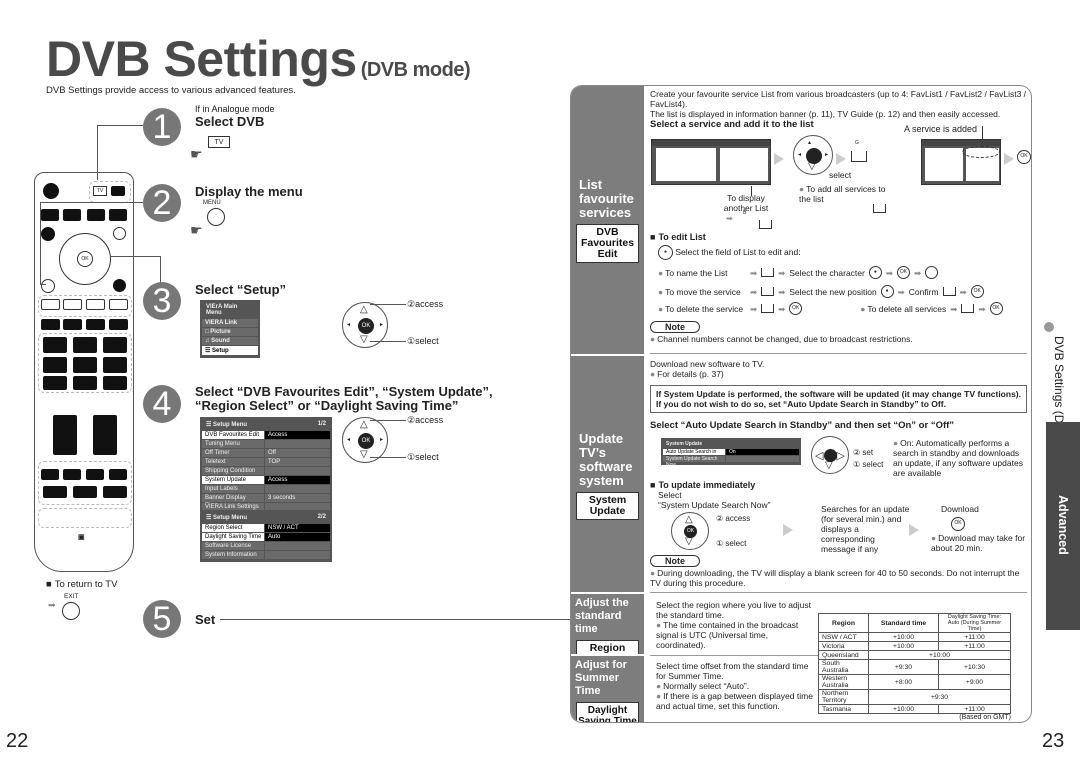 This screenshot has width=1080, height=763. Describe the element at coordinates (974, 646) in the screenshot. I see `dst-time-cell: +11:00` at that location.